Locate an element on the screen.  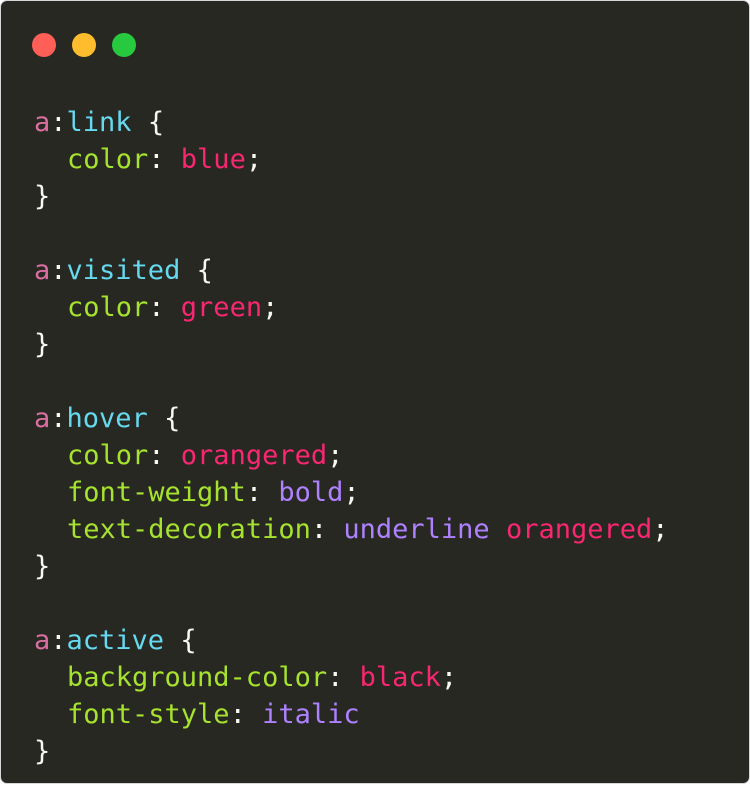
selector-pseudo-class: active is located at coordinates (115, 640).